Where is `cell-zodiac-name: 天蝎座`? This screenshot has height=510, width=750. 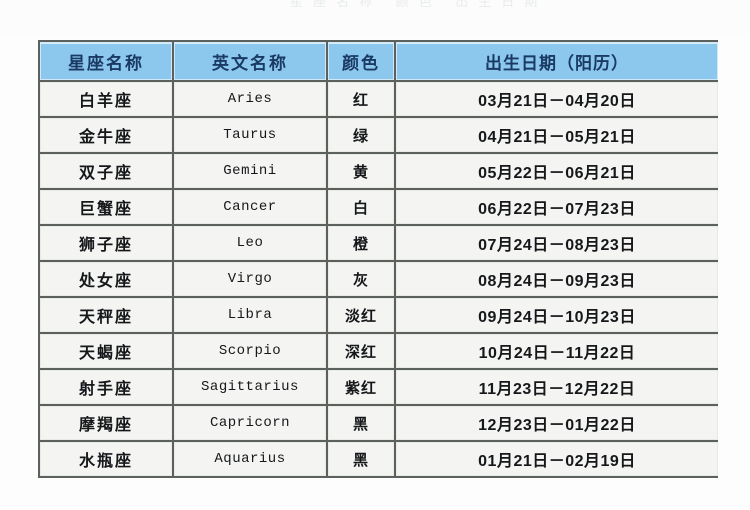
cell-zodiac-name: 天蝎座 is located at coordinates (106, 351).